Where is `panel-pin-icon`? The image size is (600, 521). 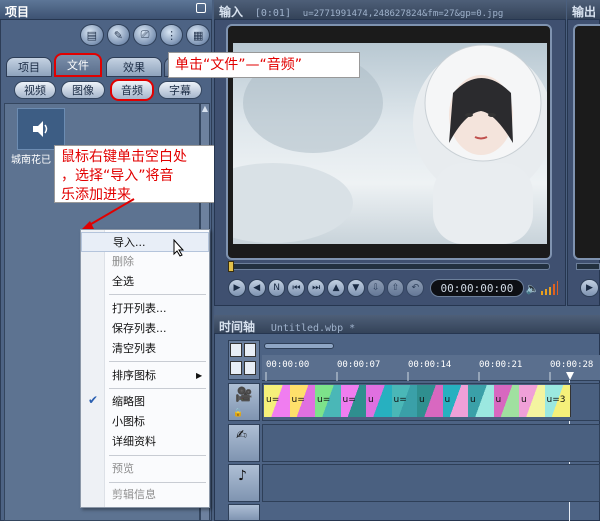 panel-pin-icon is located at coordinates (201, 8).